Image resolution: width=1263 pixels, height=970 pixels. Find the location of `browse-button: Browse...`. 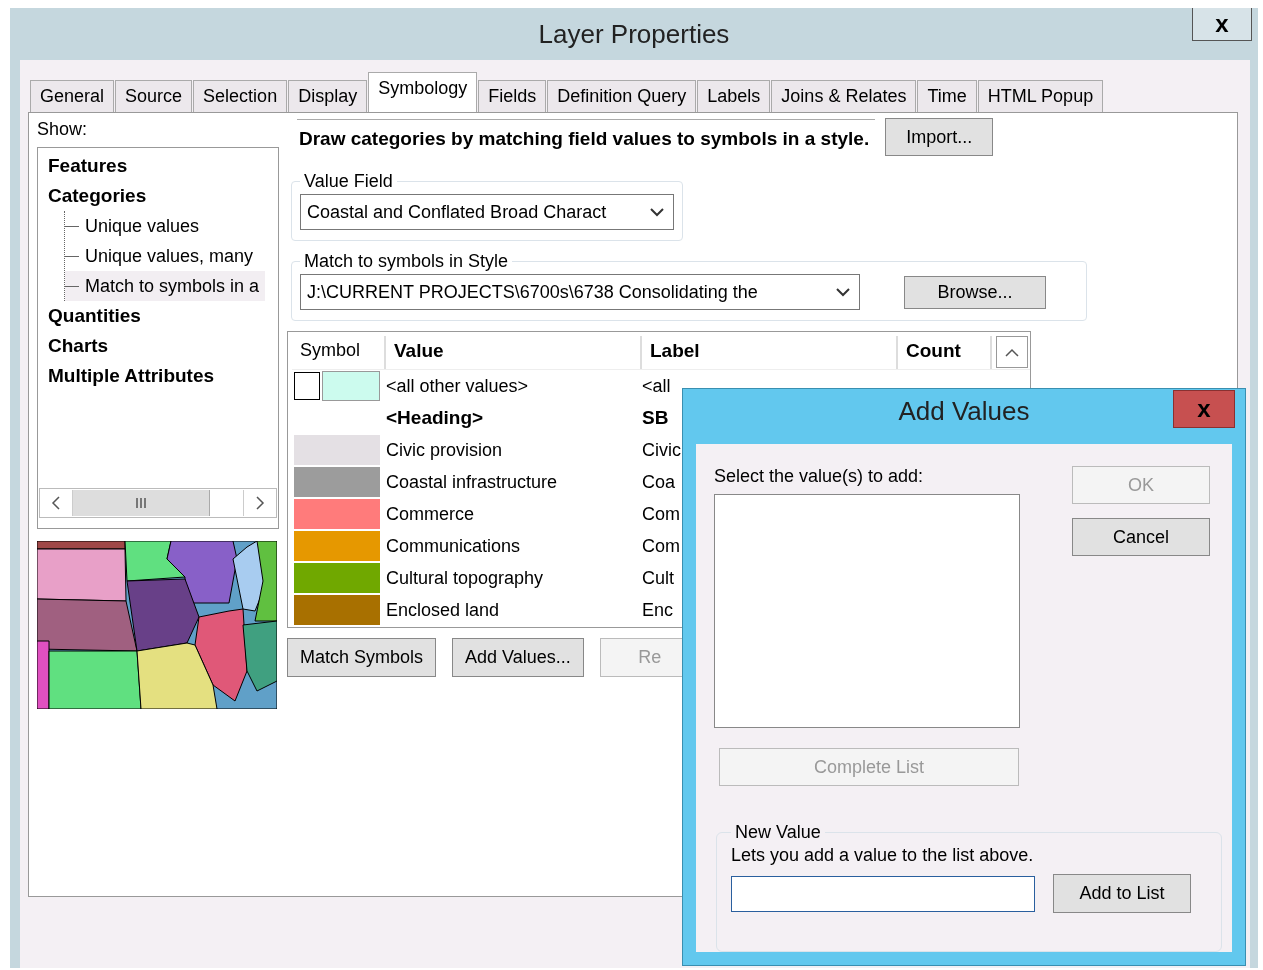

browse-button: Browse... is located at coordinates (975, 292).